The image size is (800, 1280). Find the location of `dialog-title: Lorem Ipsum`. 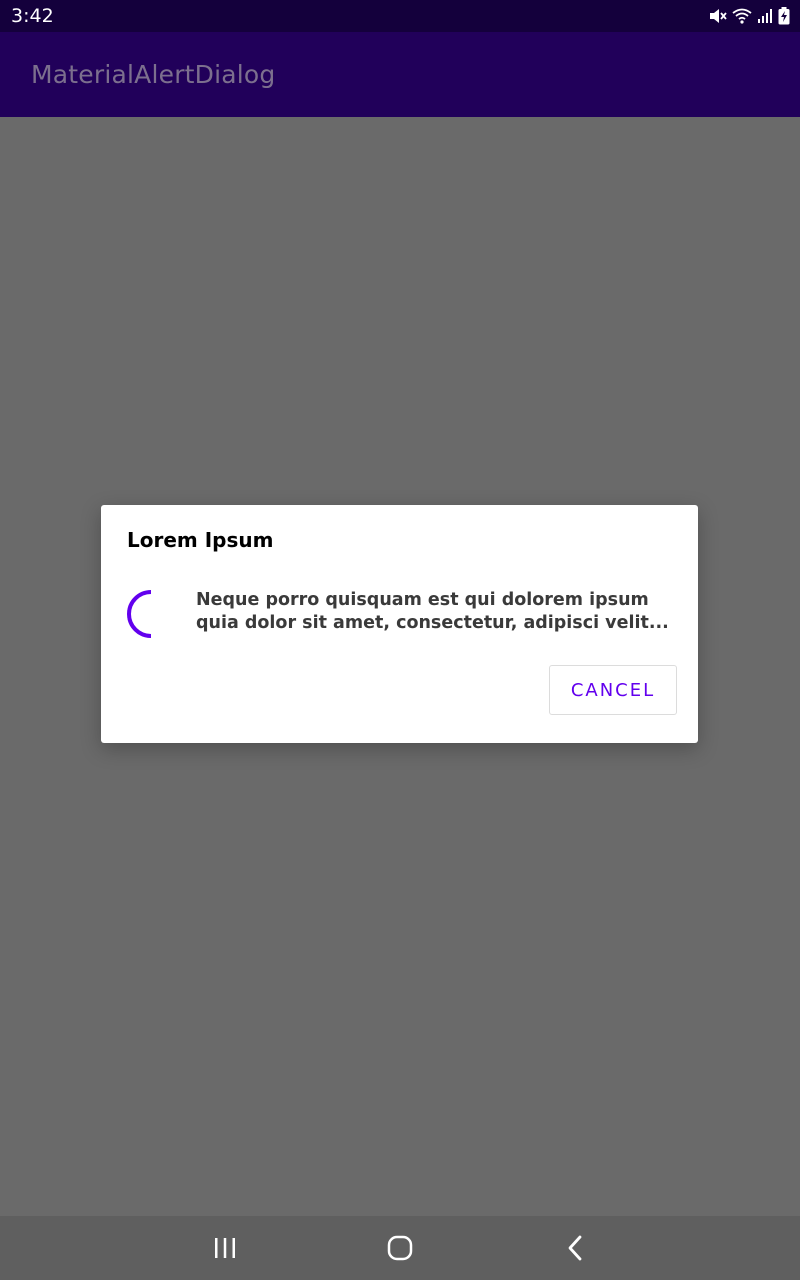

dialog-title: Lorem Ipsum is located at coordinates (200, 540).